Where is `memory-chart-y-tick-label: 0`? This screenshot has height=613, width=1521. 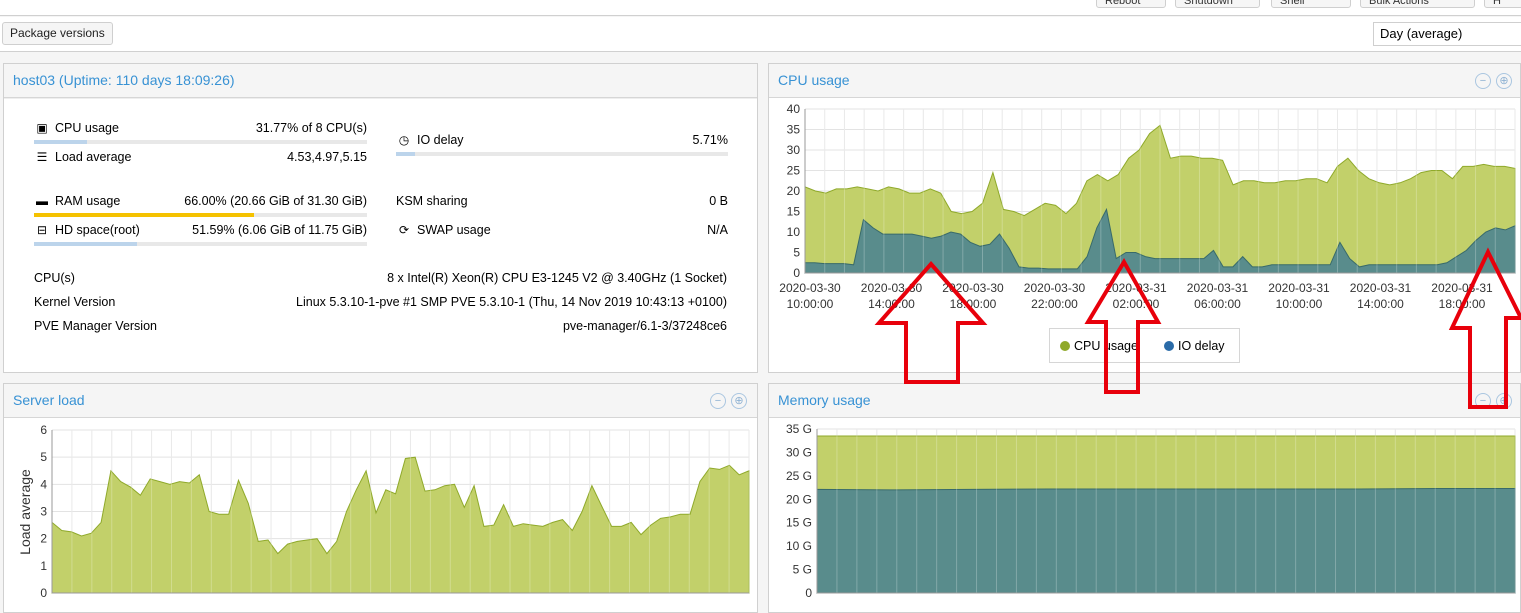
memory-chart-y-tick-label: 0 is located at coordinates (808, 593).